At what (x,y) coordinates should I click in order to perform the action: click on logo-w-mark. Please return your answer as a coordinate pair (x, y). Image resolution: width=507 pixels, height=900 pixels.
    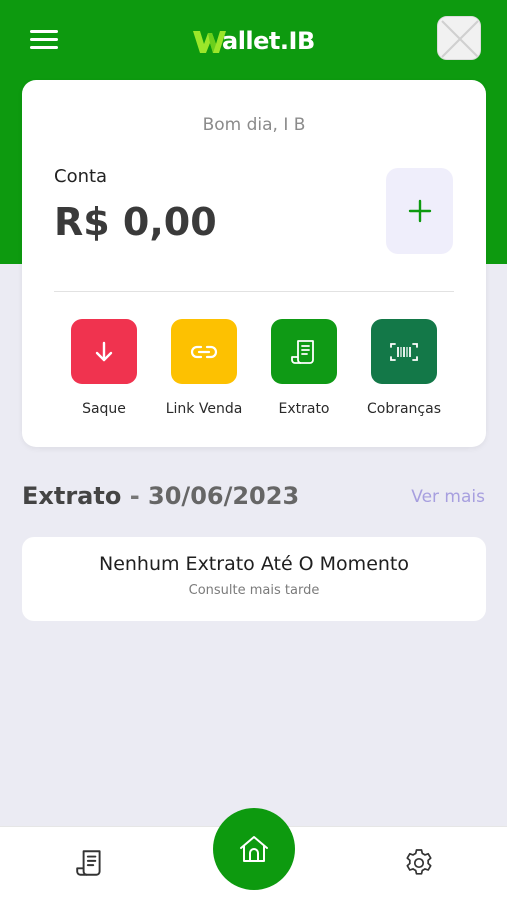
    Looking at the image, I should click on (209, 42).